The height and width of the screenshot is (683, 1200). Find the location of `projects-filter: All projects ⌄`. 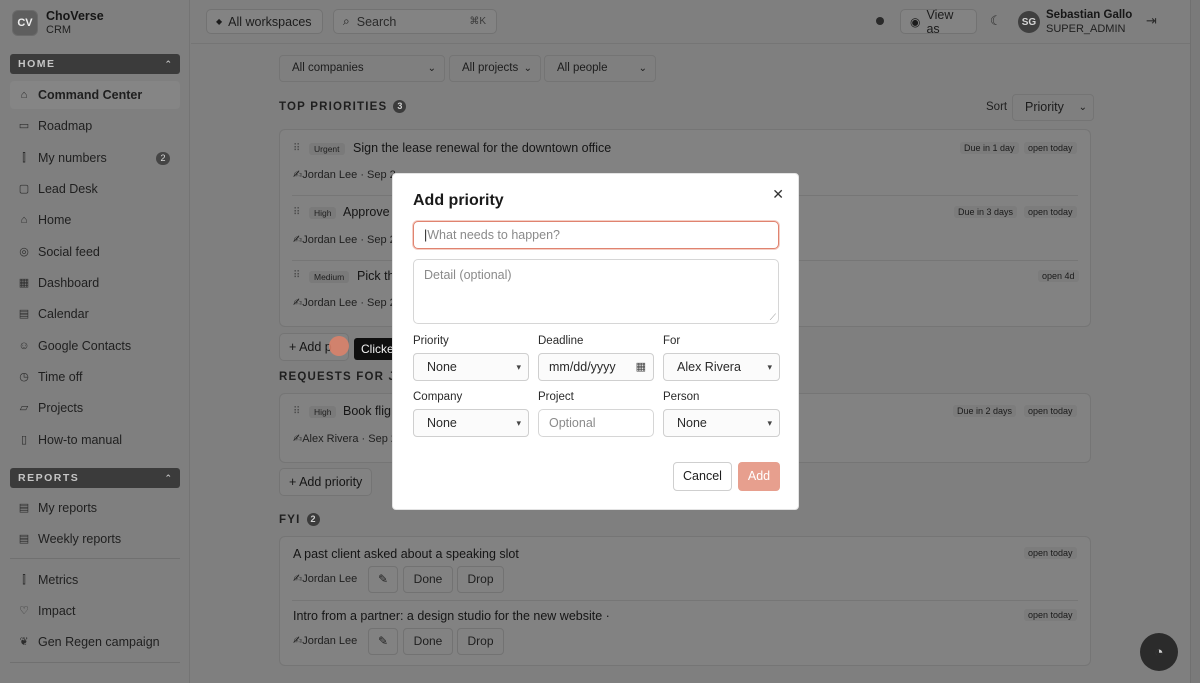

projects-filter: All projects ⌄ is located at coordinates (495, 68).